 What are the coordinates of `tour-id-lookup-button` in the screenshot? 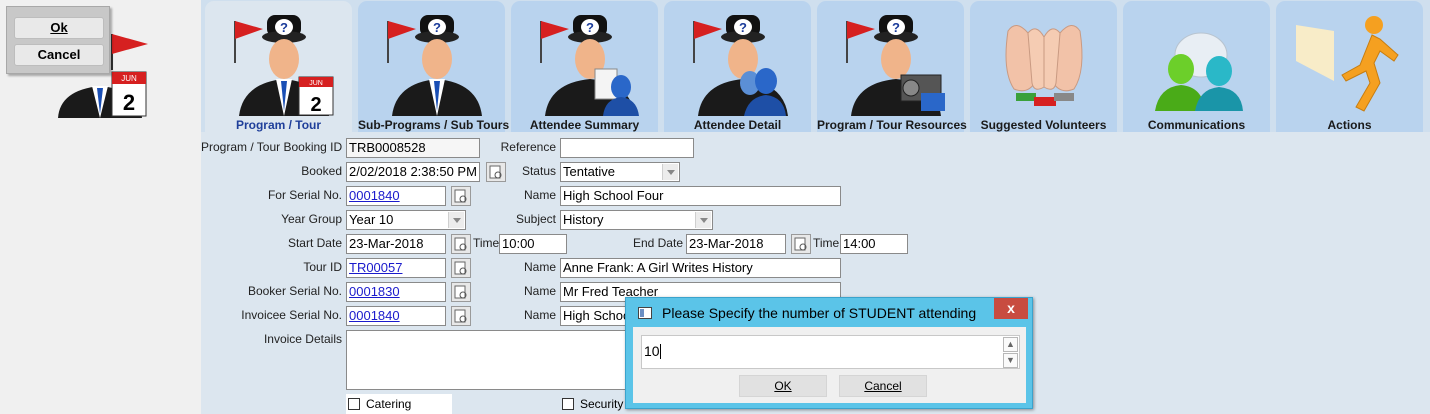 It's located at (461, 268).